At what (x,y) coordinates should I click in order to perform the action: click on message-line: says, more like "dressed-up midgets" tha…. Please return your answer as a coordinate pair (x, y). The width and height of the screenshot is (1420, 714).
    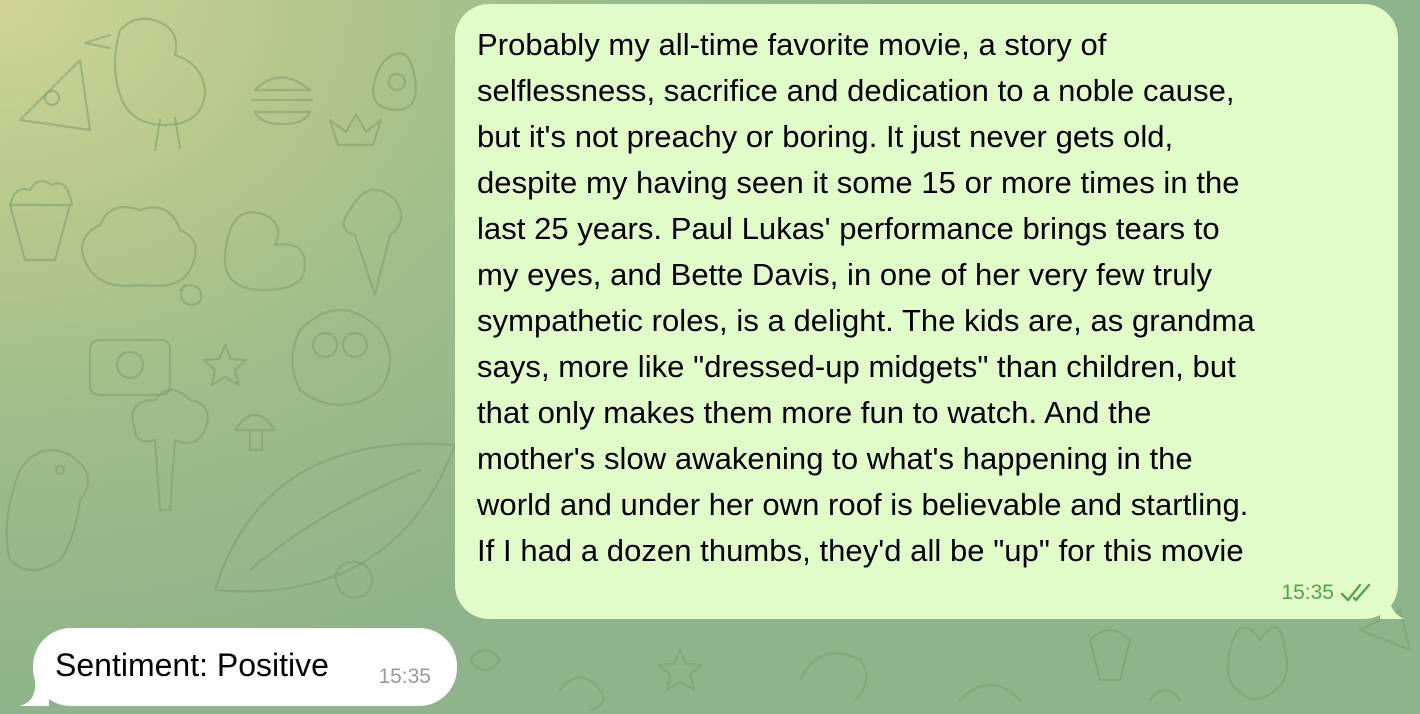
    Looking at the image, I should click on (856, 366).